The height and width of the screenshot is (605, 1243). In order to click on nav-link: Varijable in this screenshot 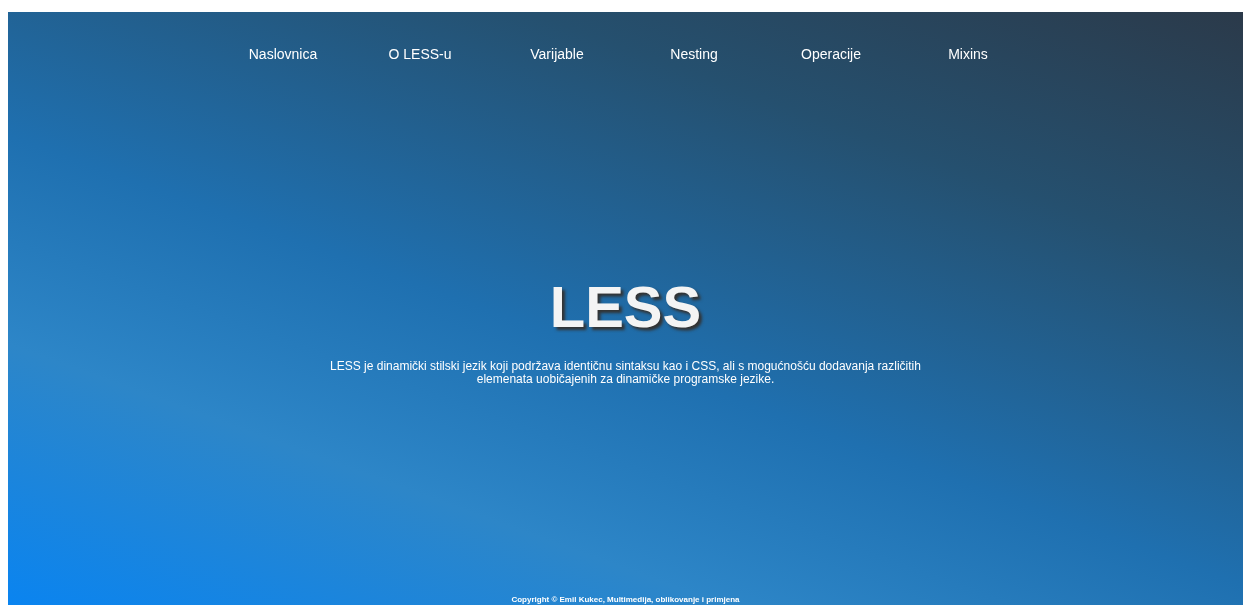, I will do `click(557, 54)`.